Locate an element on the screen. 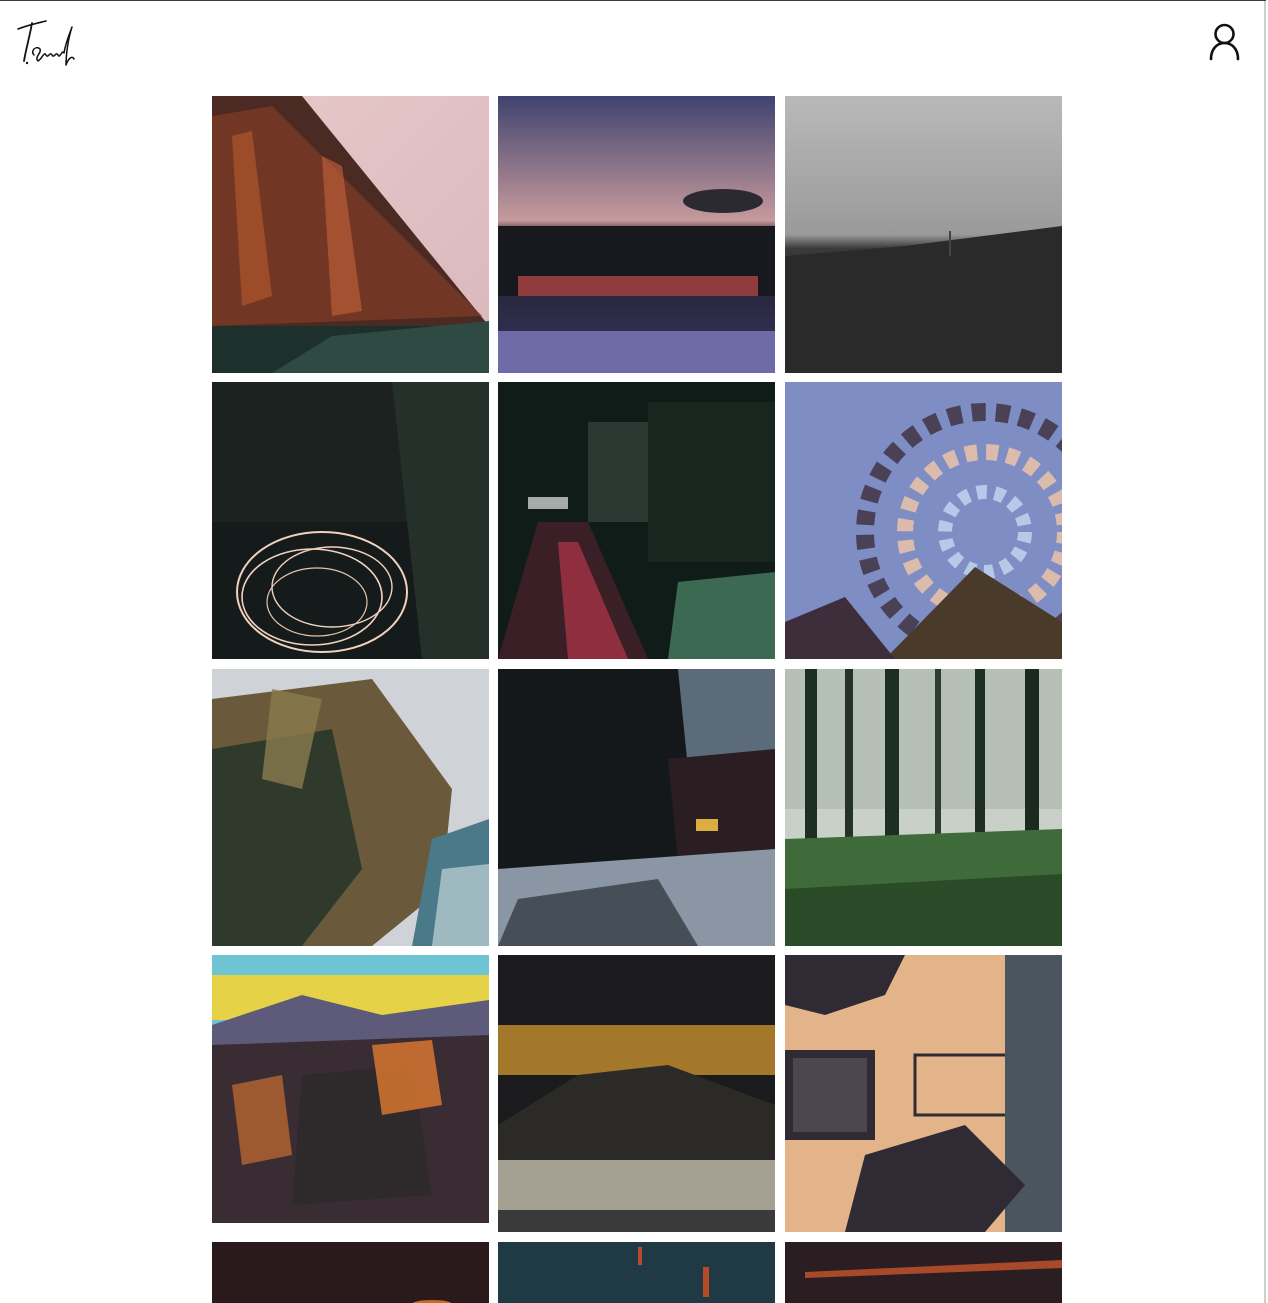  signature-logo-icon is located at coordinates (46, 43).